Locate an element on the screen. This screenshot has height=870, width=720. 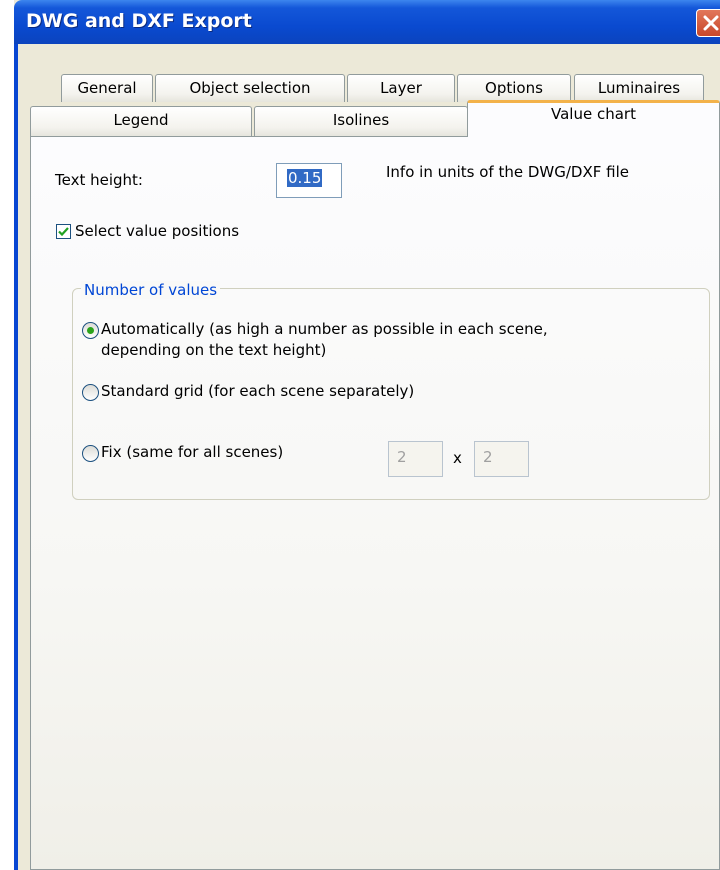
tab-value-chart: Value chart is located at coordinates (593, 118).